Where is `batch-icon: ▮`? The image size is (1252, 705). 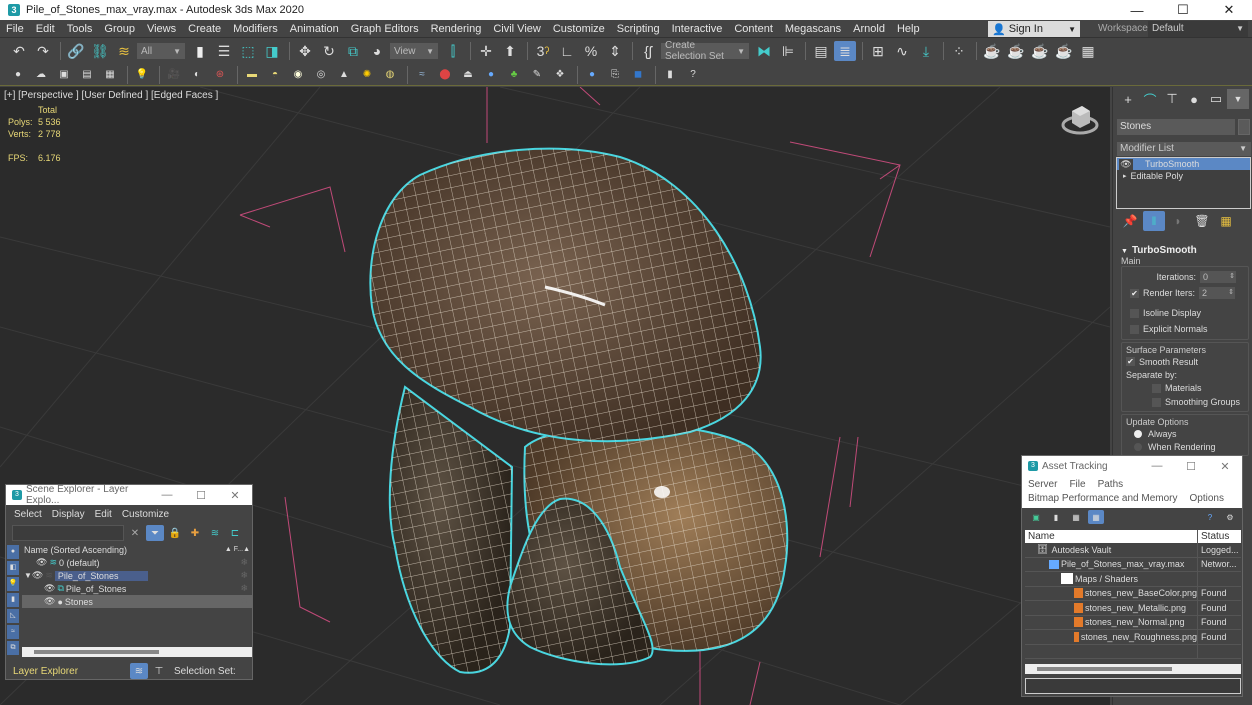
batch-icon: ▮ is located at coordinates (670, 75).